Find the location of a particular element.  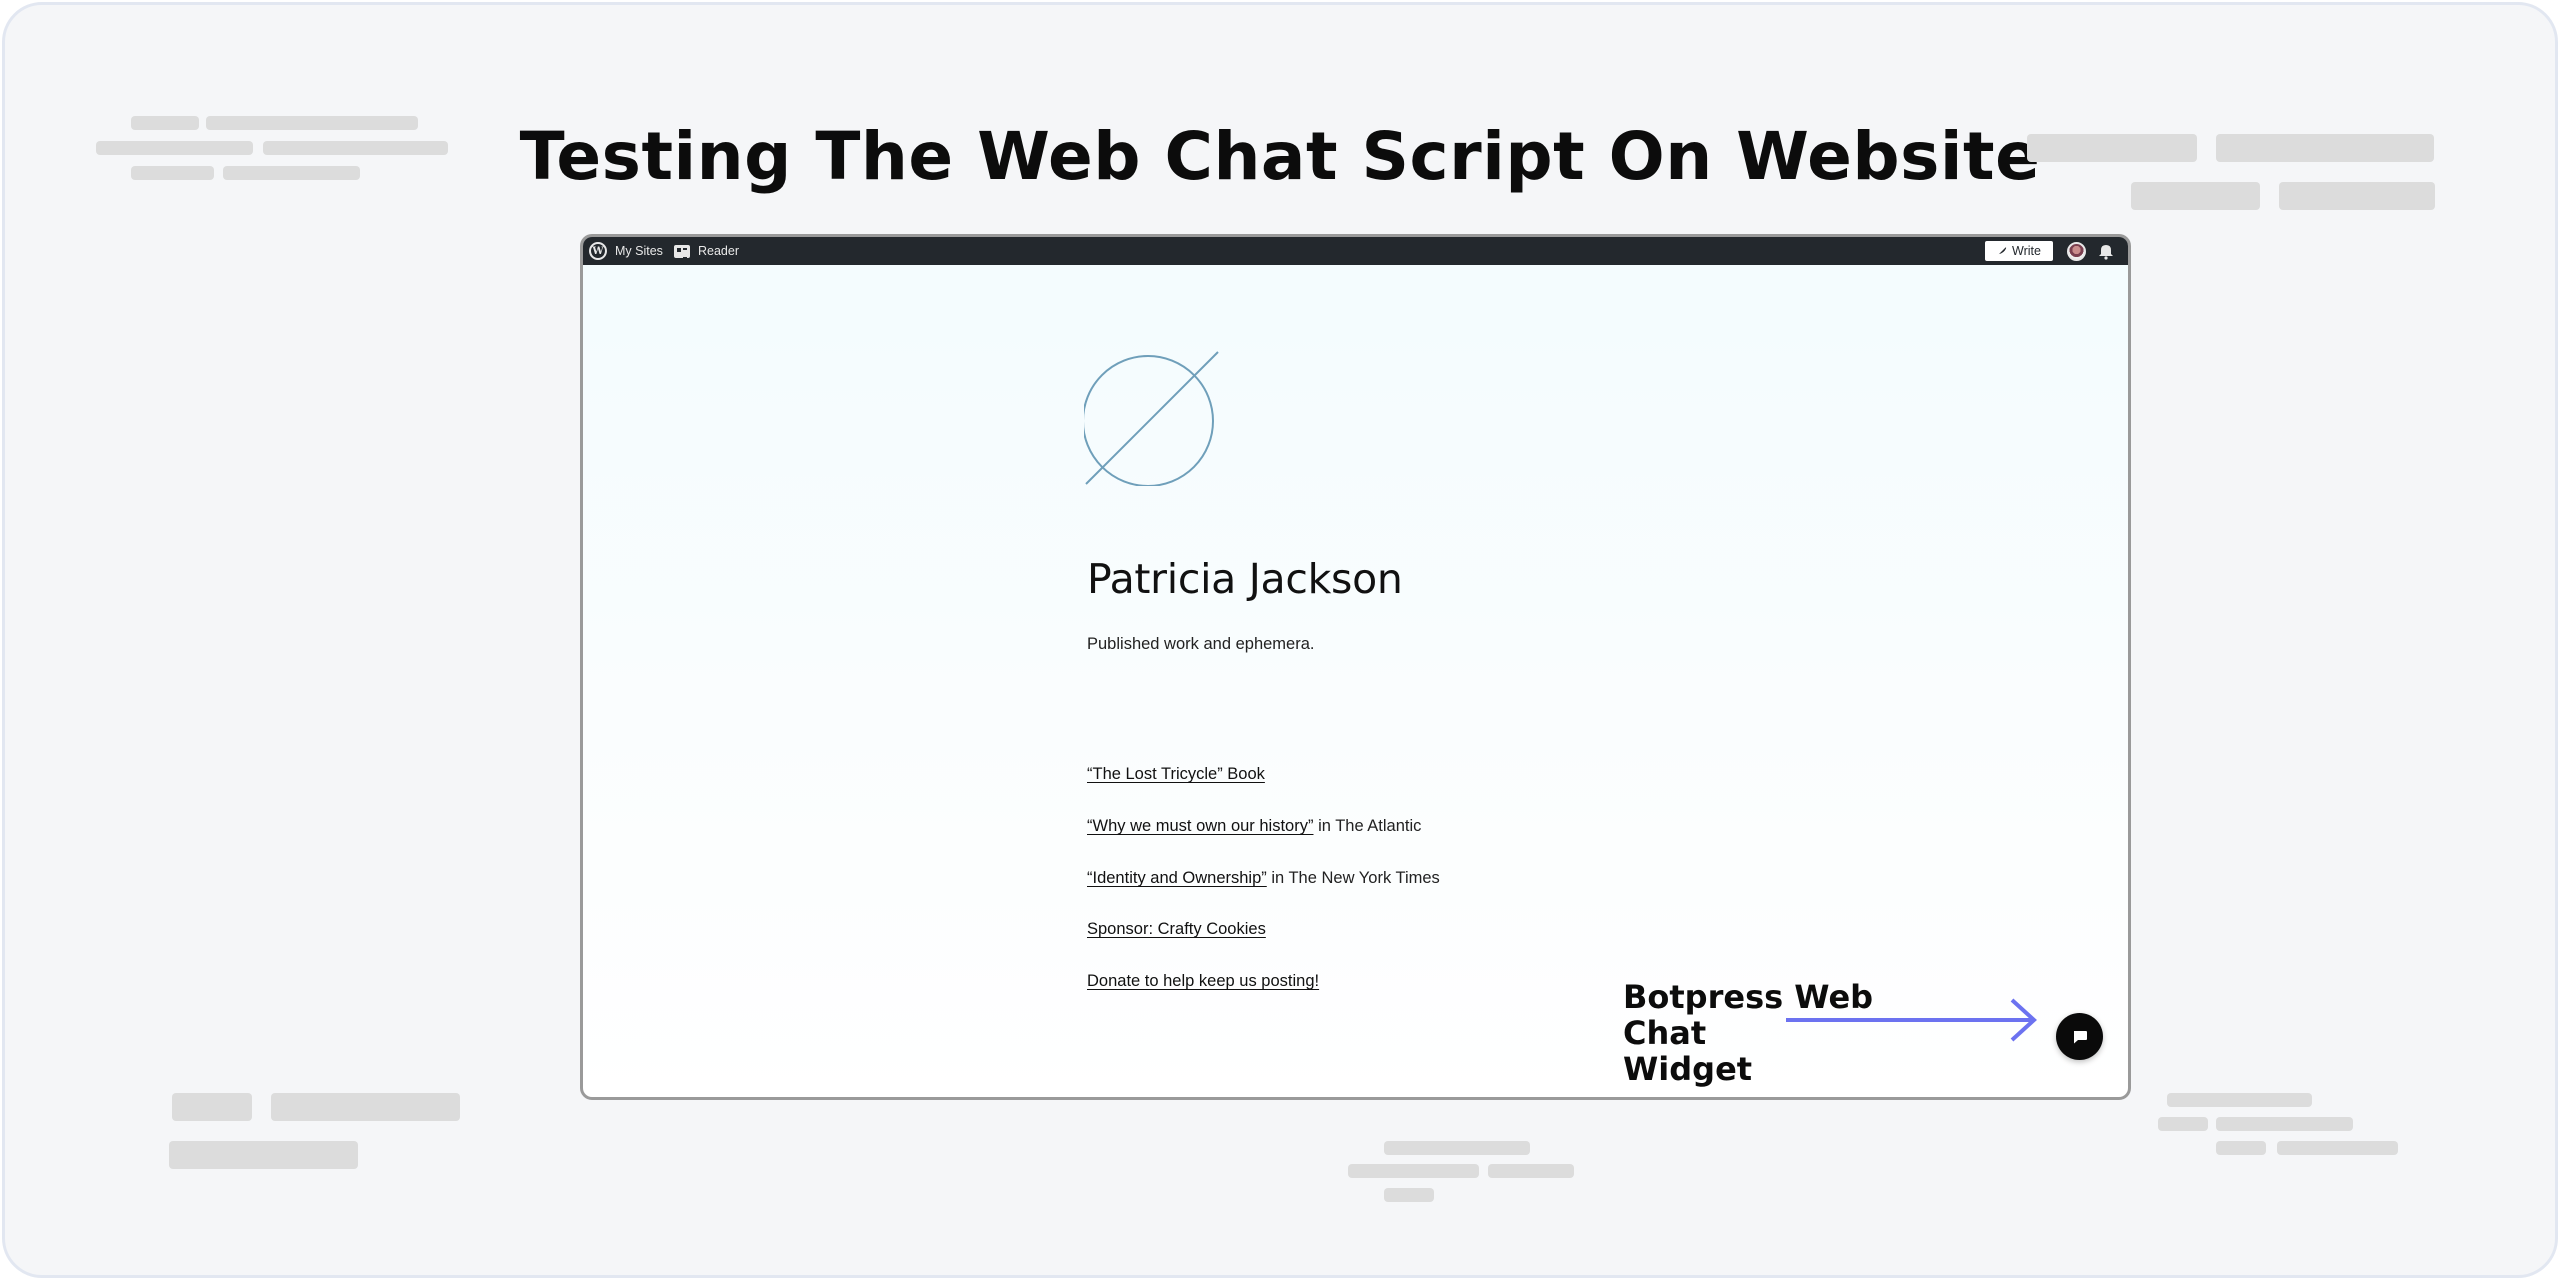

write-label: Write is located at coordinates (2026, 251).